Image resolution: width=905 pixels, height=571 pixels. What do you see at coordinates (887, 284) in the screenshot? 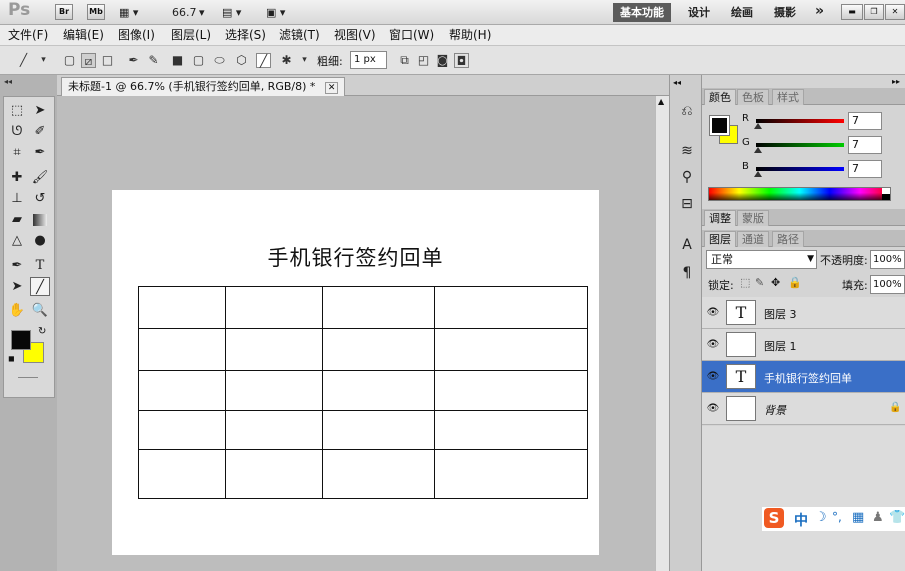
I see `fill-input: 100%` at bounding box center [887, 284].